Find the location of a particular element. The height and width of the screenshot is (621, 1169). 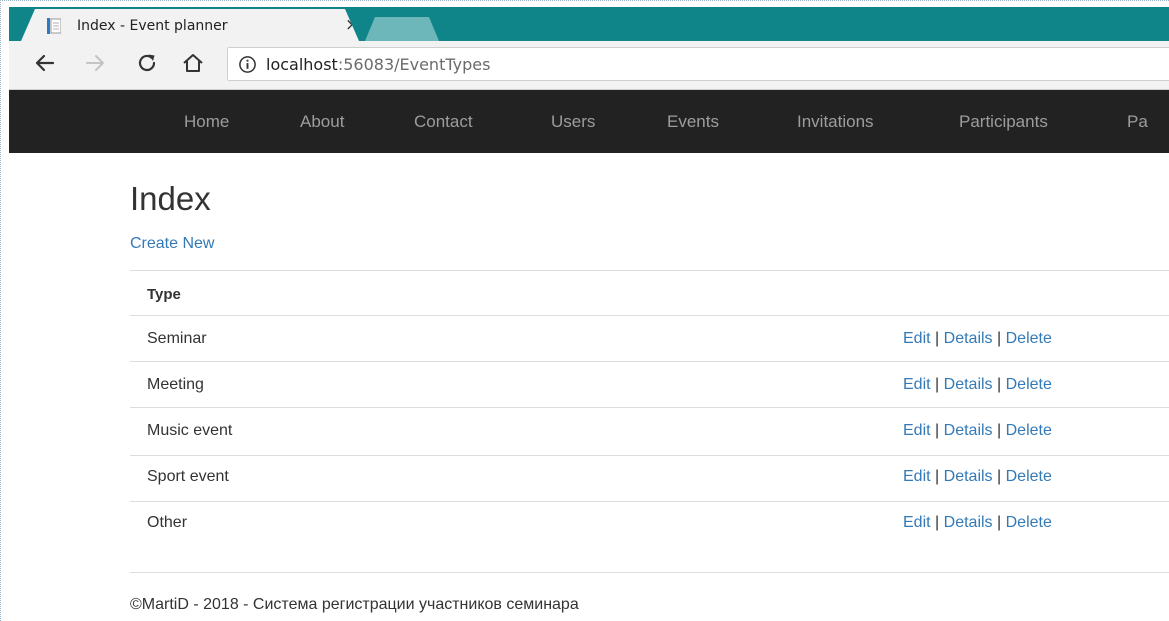

url-host: localhost is located at coordinates (302, 64).